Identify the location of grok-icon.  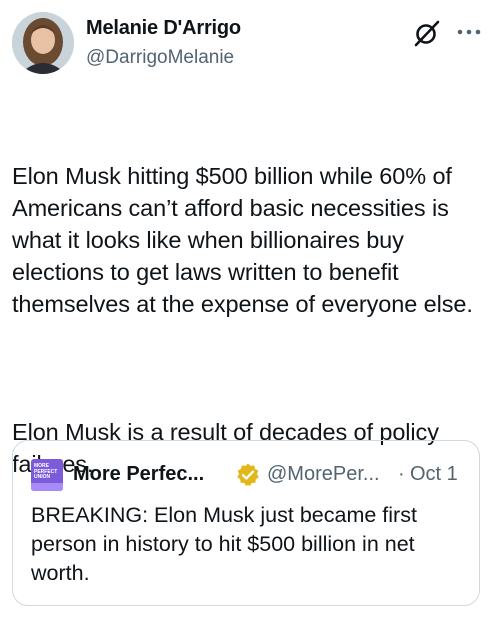
(427, 33).